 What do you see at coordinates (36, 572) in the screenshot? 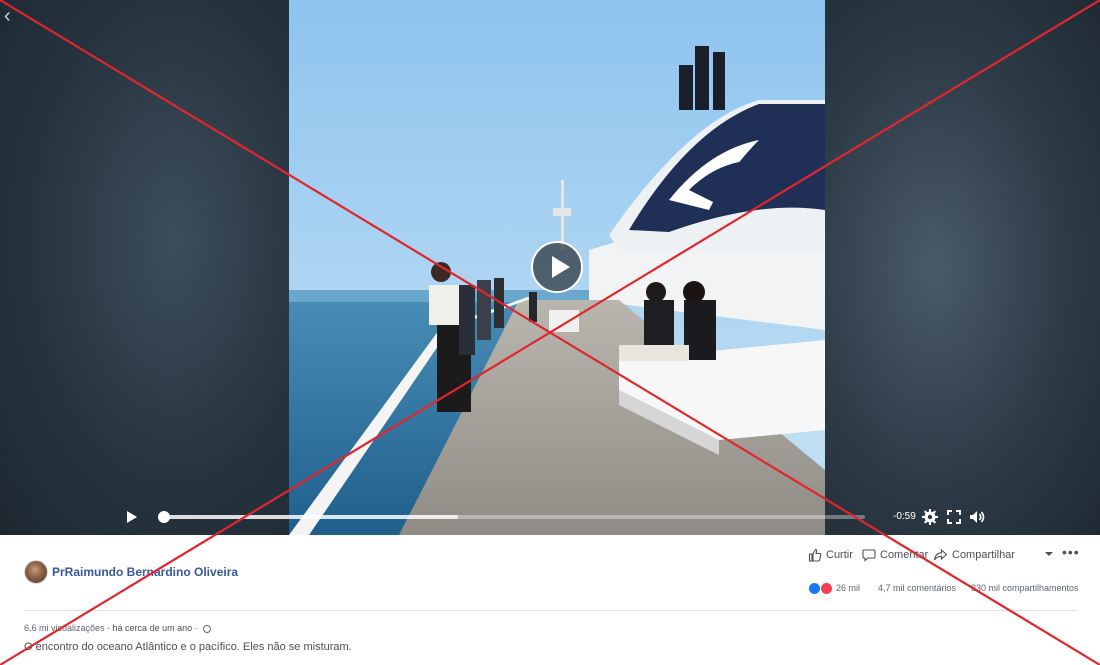
I see `avatar` at bounding box center [36, 572].